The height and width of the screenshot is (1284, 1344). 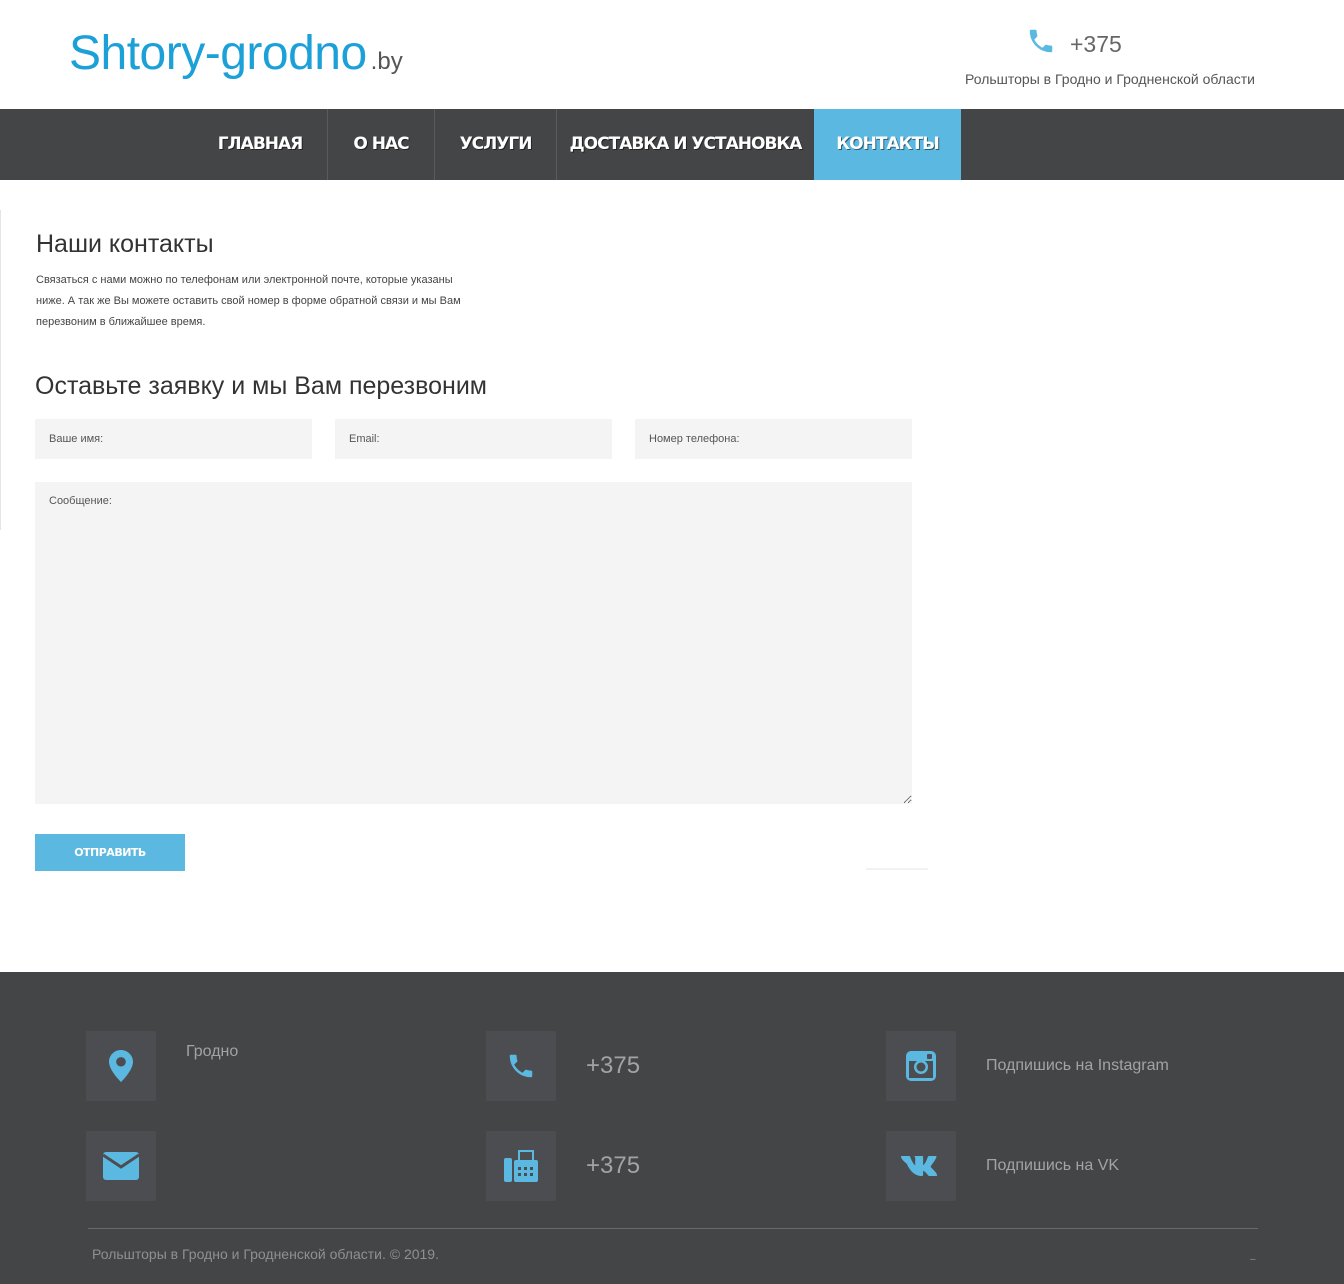 What do you see at coordinates (218, 53) in the screenshot?
I see `logo-main-text: Shtory-grodno` at bounding box center [218, 53].